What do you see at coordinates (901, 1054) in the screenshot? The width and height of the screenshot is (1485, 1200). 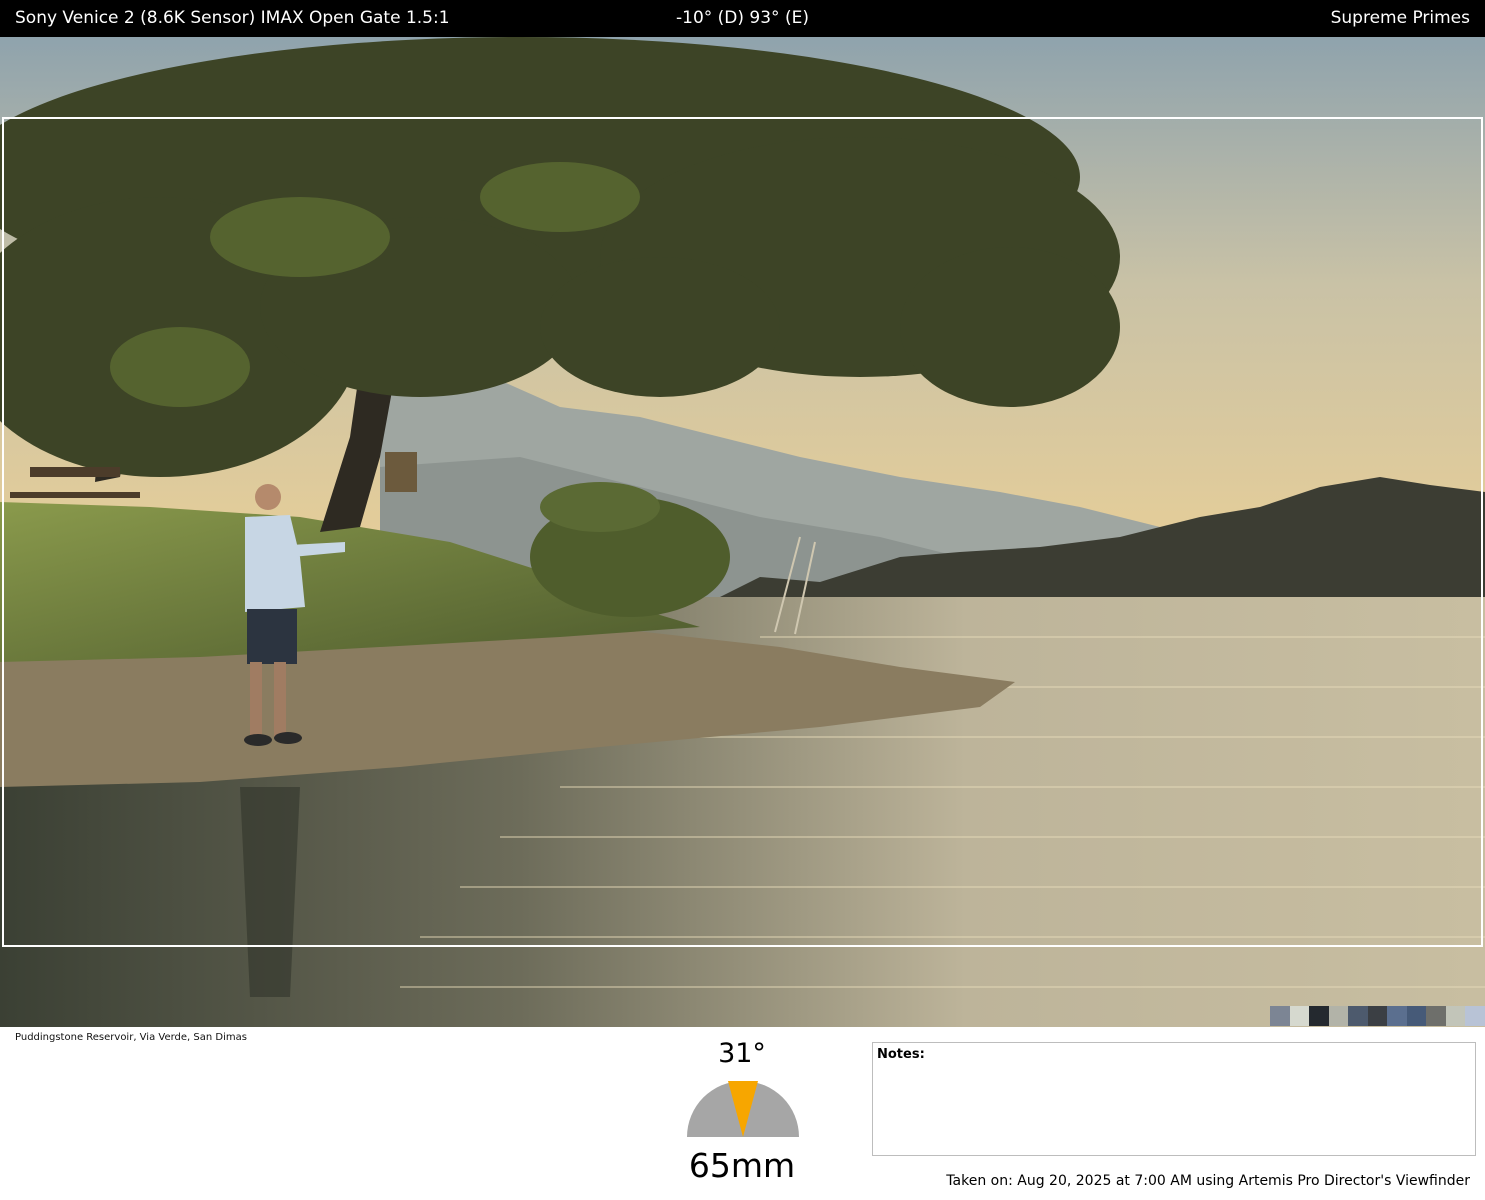 I see `notes-label: Notes:` at bounding box center [901, 1054].